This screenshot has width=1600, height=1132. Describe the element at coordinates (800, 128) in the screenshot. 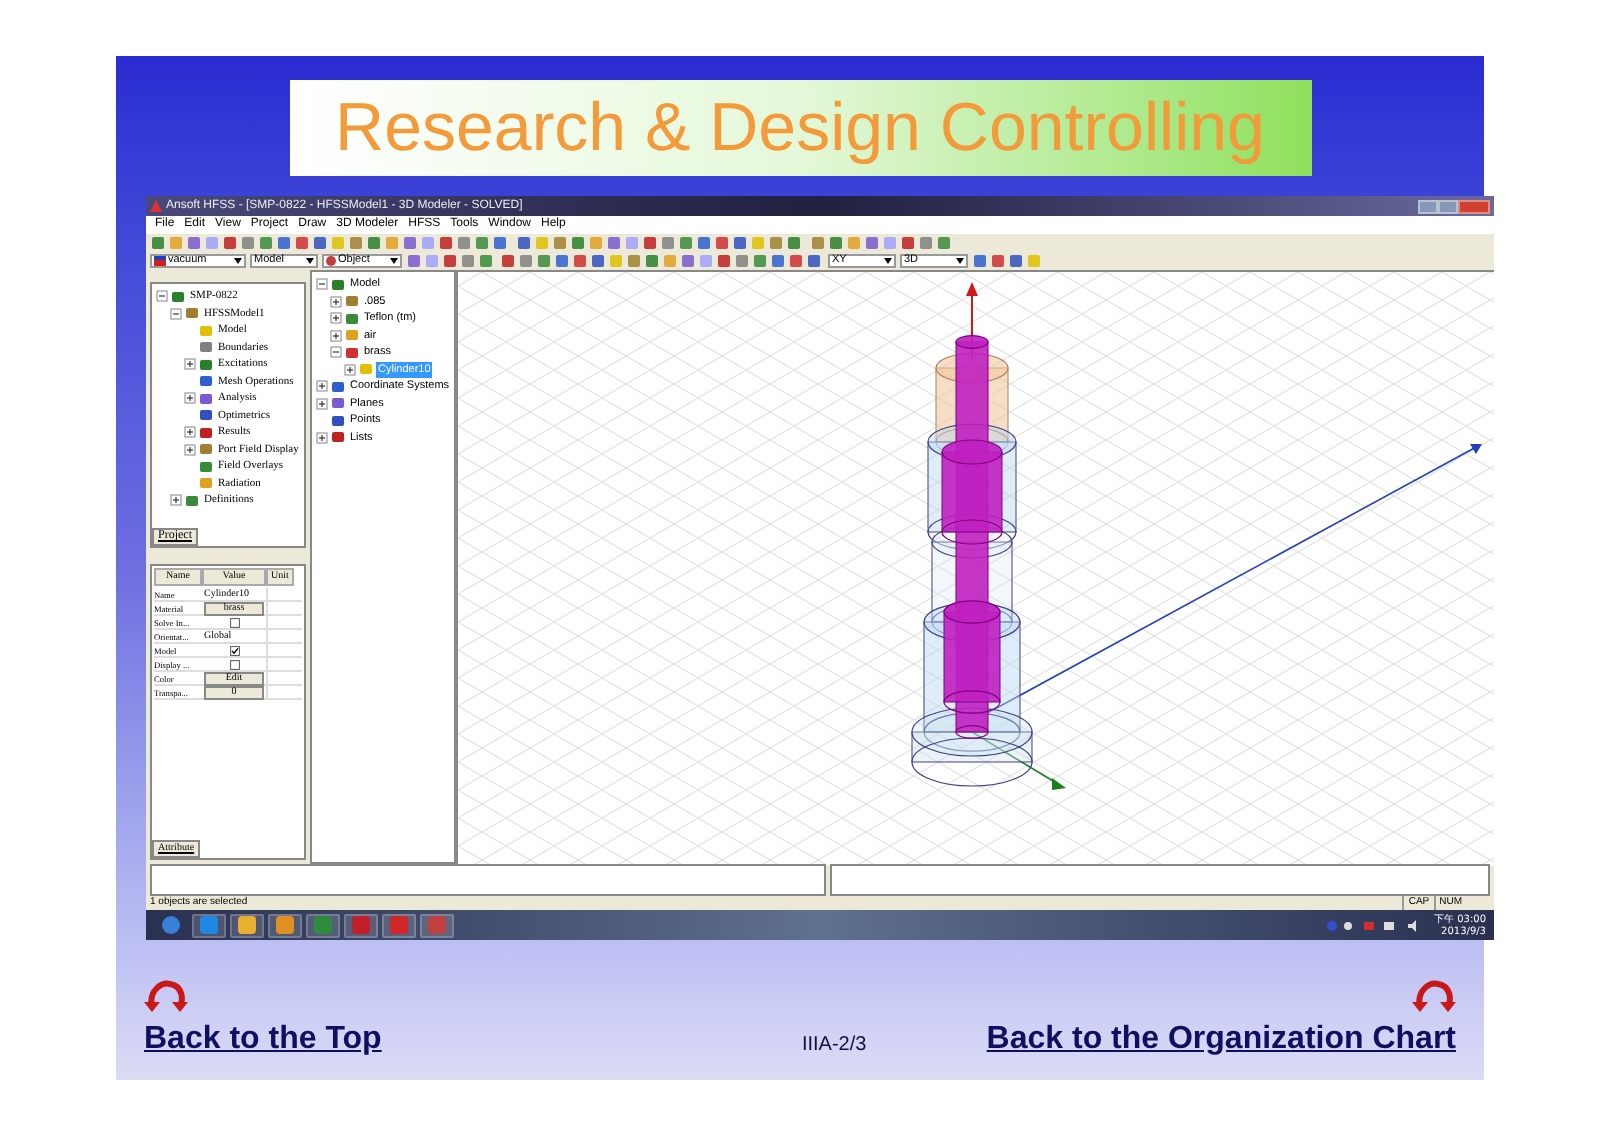

I see `slide-title: Research & Design Controlling` at that location.